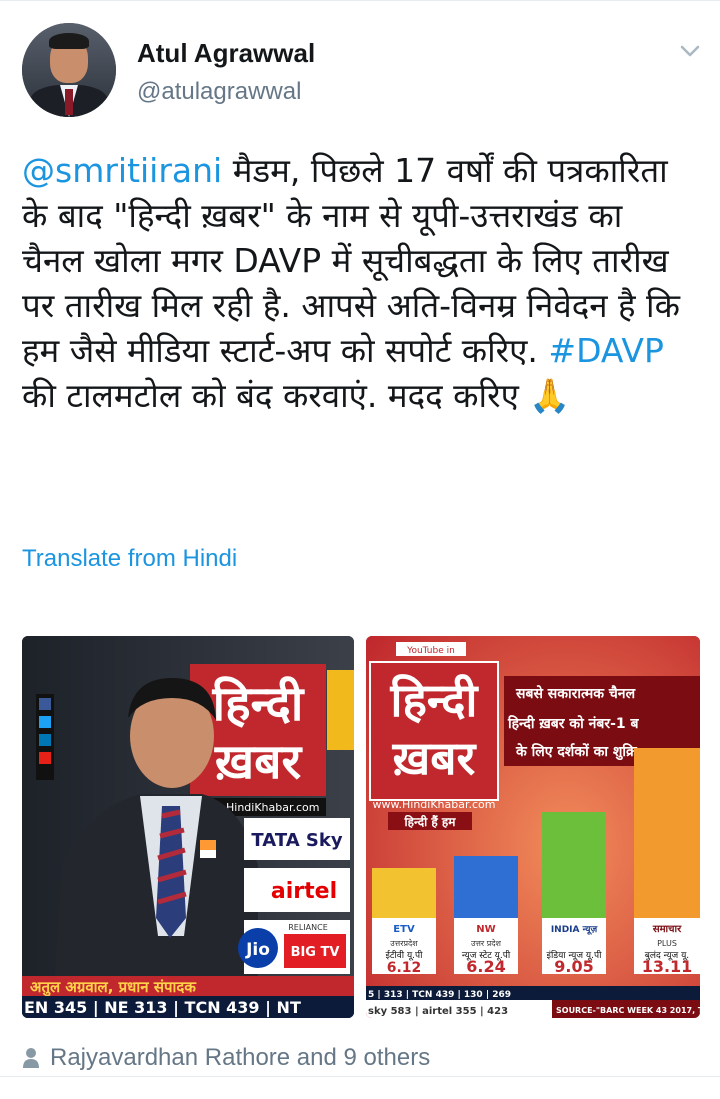  I want to click on bar-logo-etv: ETV, so click(404, 929).